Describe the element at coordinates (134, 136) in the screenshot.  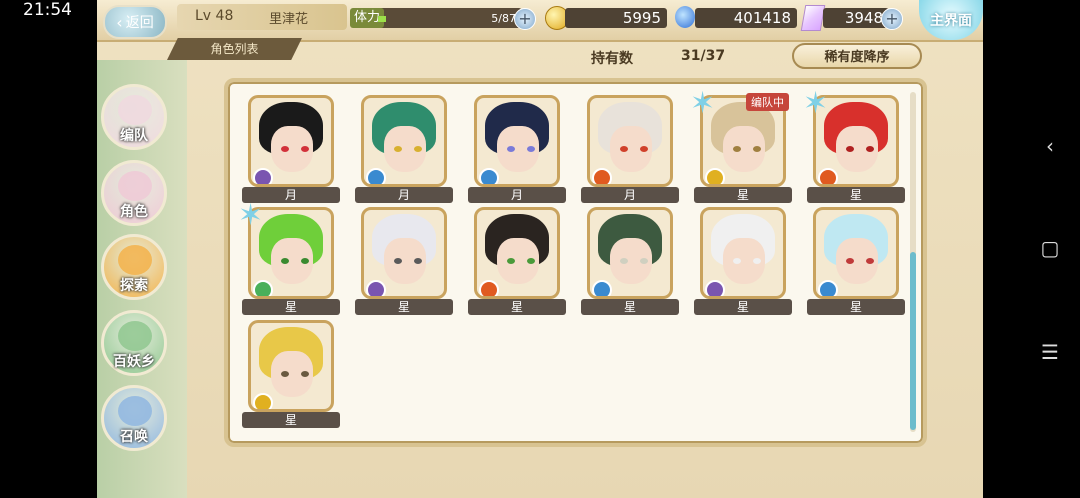
I see `menu-label: 编队` at that location.